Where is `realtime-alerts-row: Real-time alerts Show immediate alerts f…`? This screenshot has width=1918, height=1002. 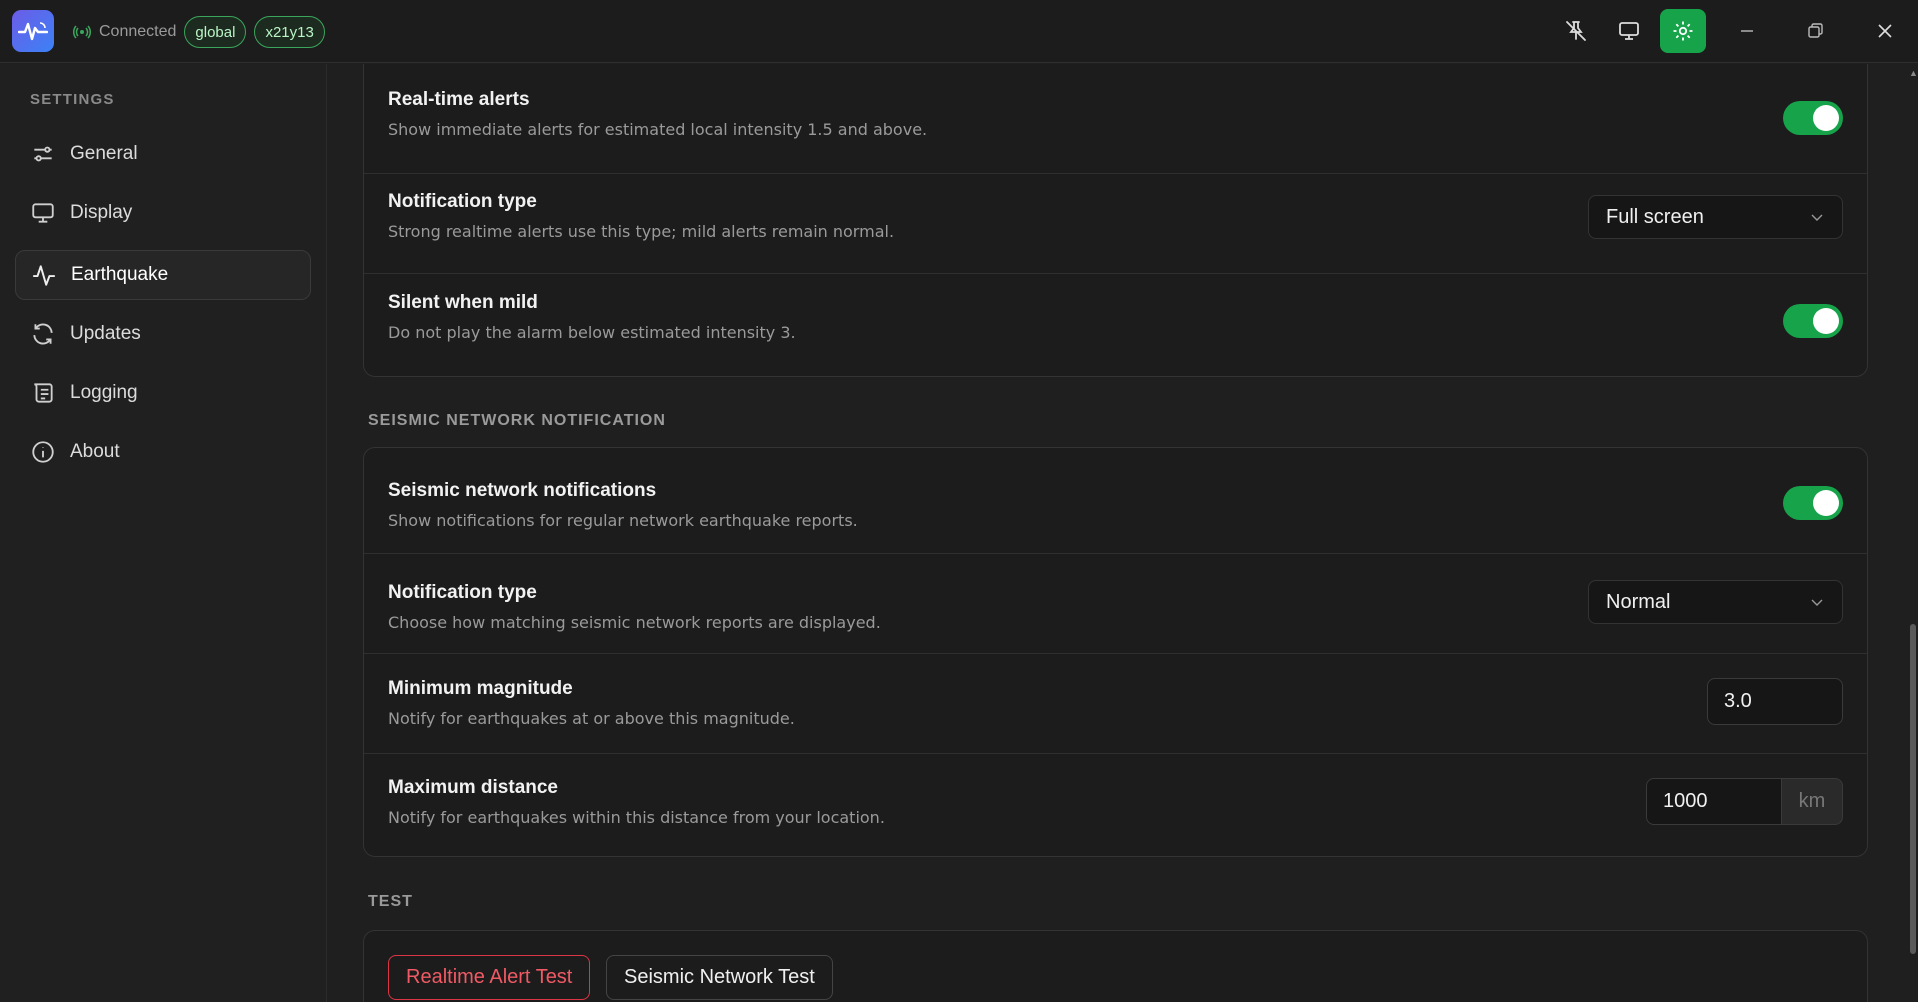
realtime-alerts-row: Real-time alerts Show immediate alerts f… is located at coordinates (1115, 118).